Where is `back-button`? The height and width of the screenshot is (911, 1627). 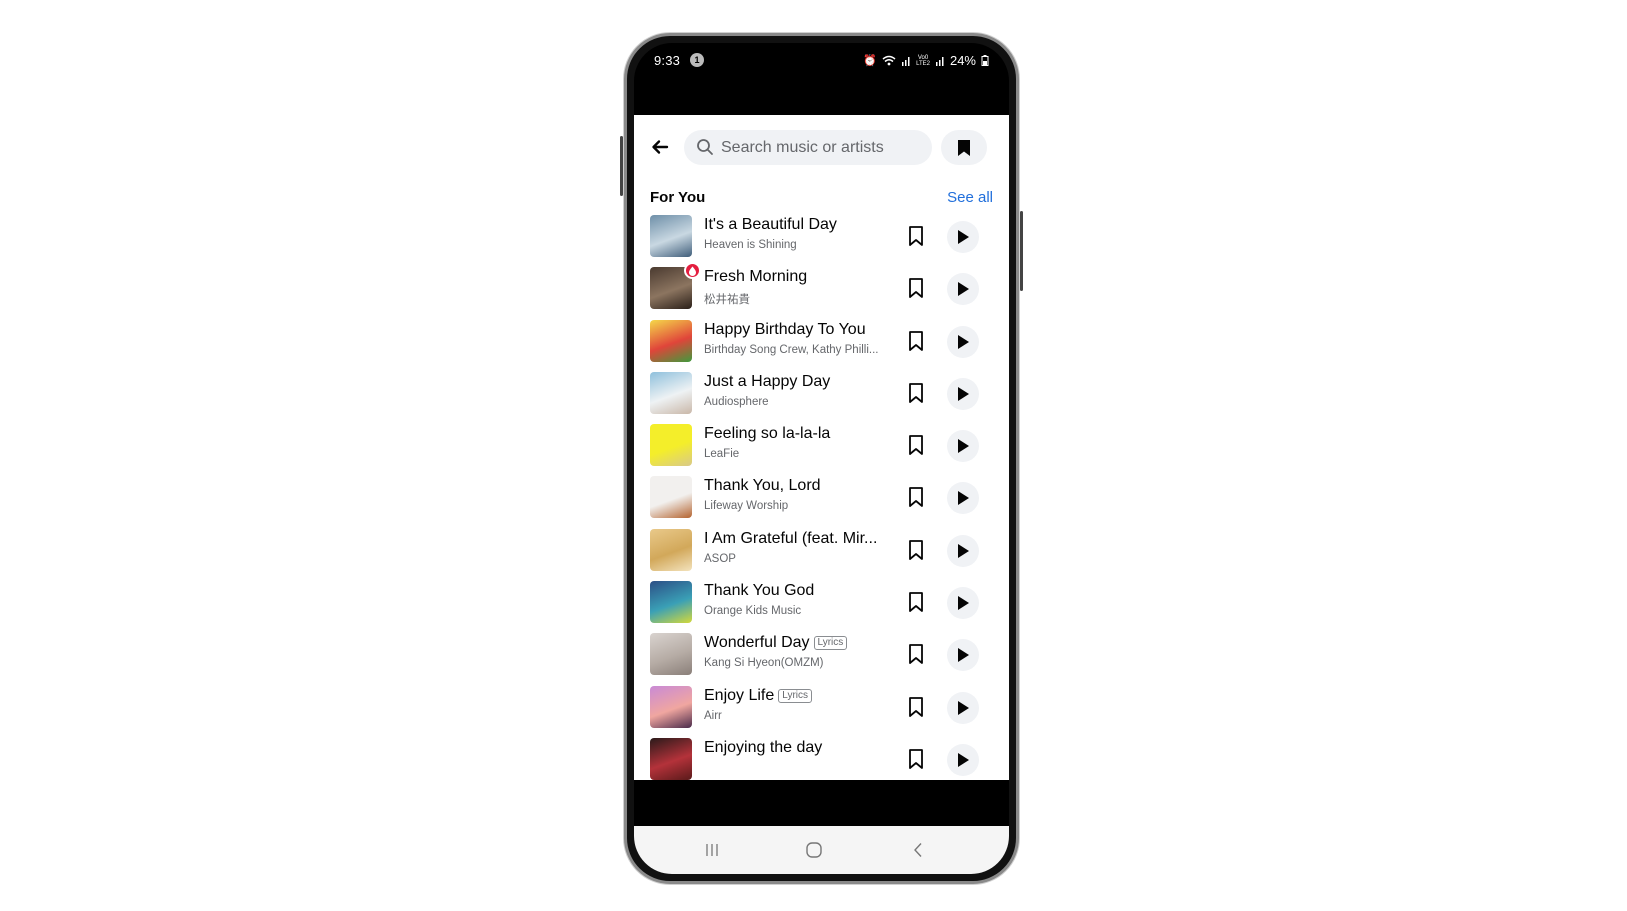 back-button is located at coordinates (660, 147).